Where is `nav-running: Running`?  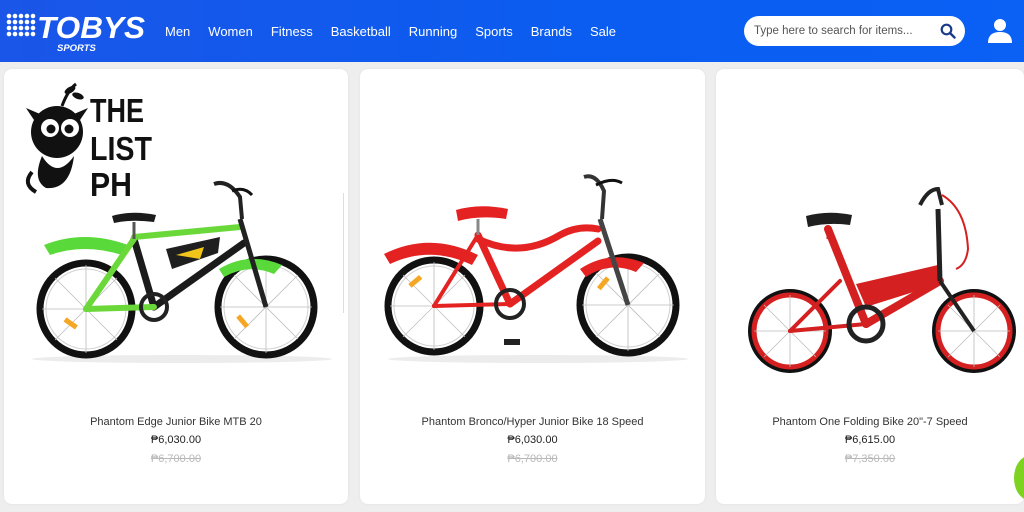
nav-running: Running is located at coordinates (433, 31).